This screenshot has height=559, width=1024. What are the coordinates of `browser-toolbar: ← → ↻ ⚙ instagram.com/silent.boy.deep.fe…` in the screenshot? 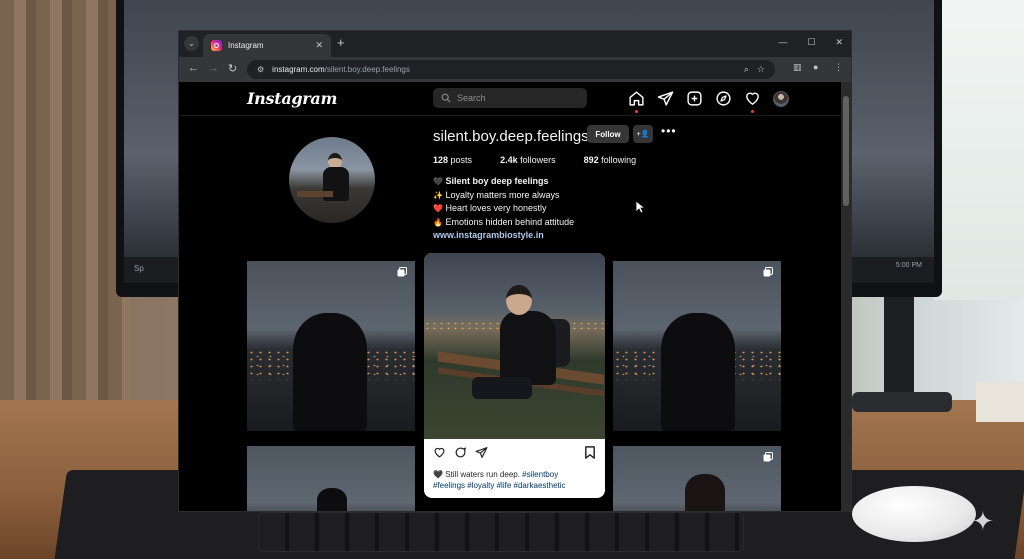 It's located at (515, 69).